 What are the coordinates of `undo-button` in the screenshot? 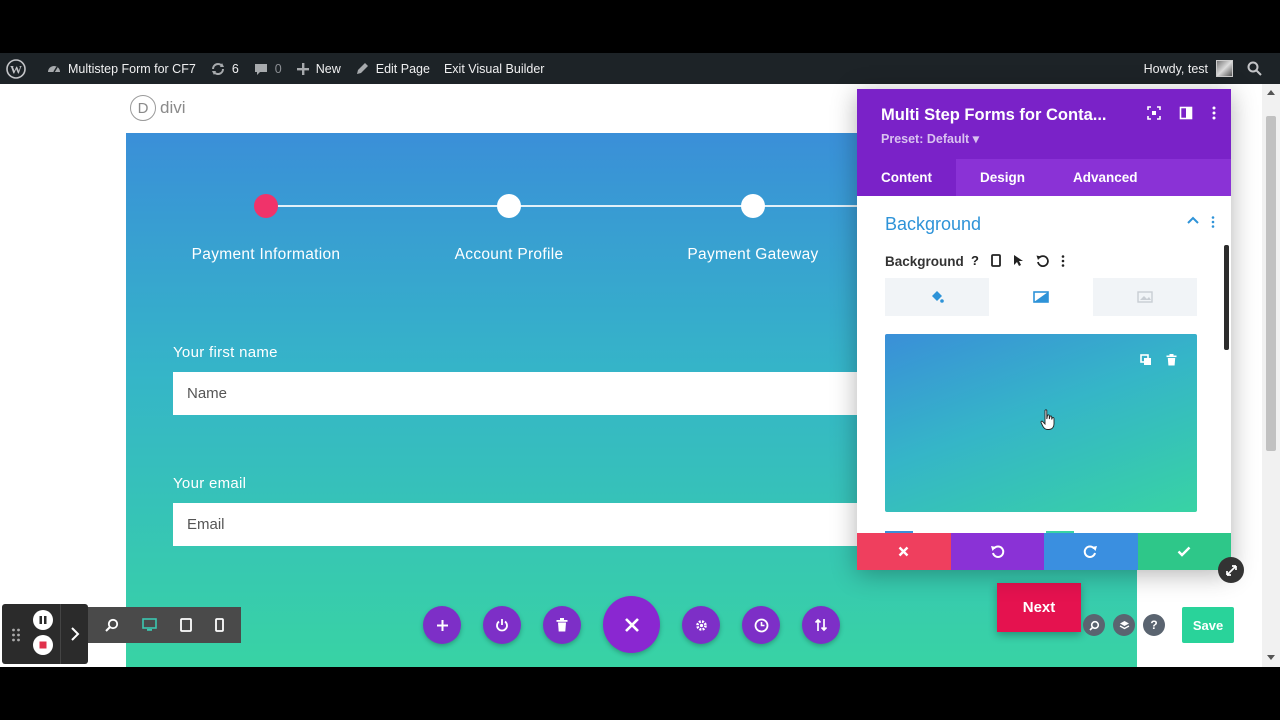 It's located at (997, 551).